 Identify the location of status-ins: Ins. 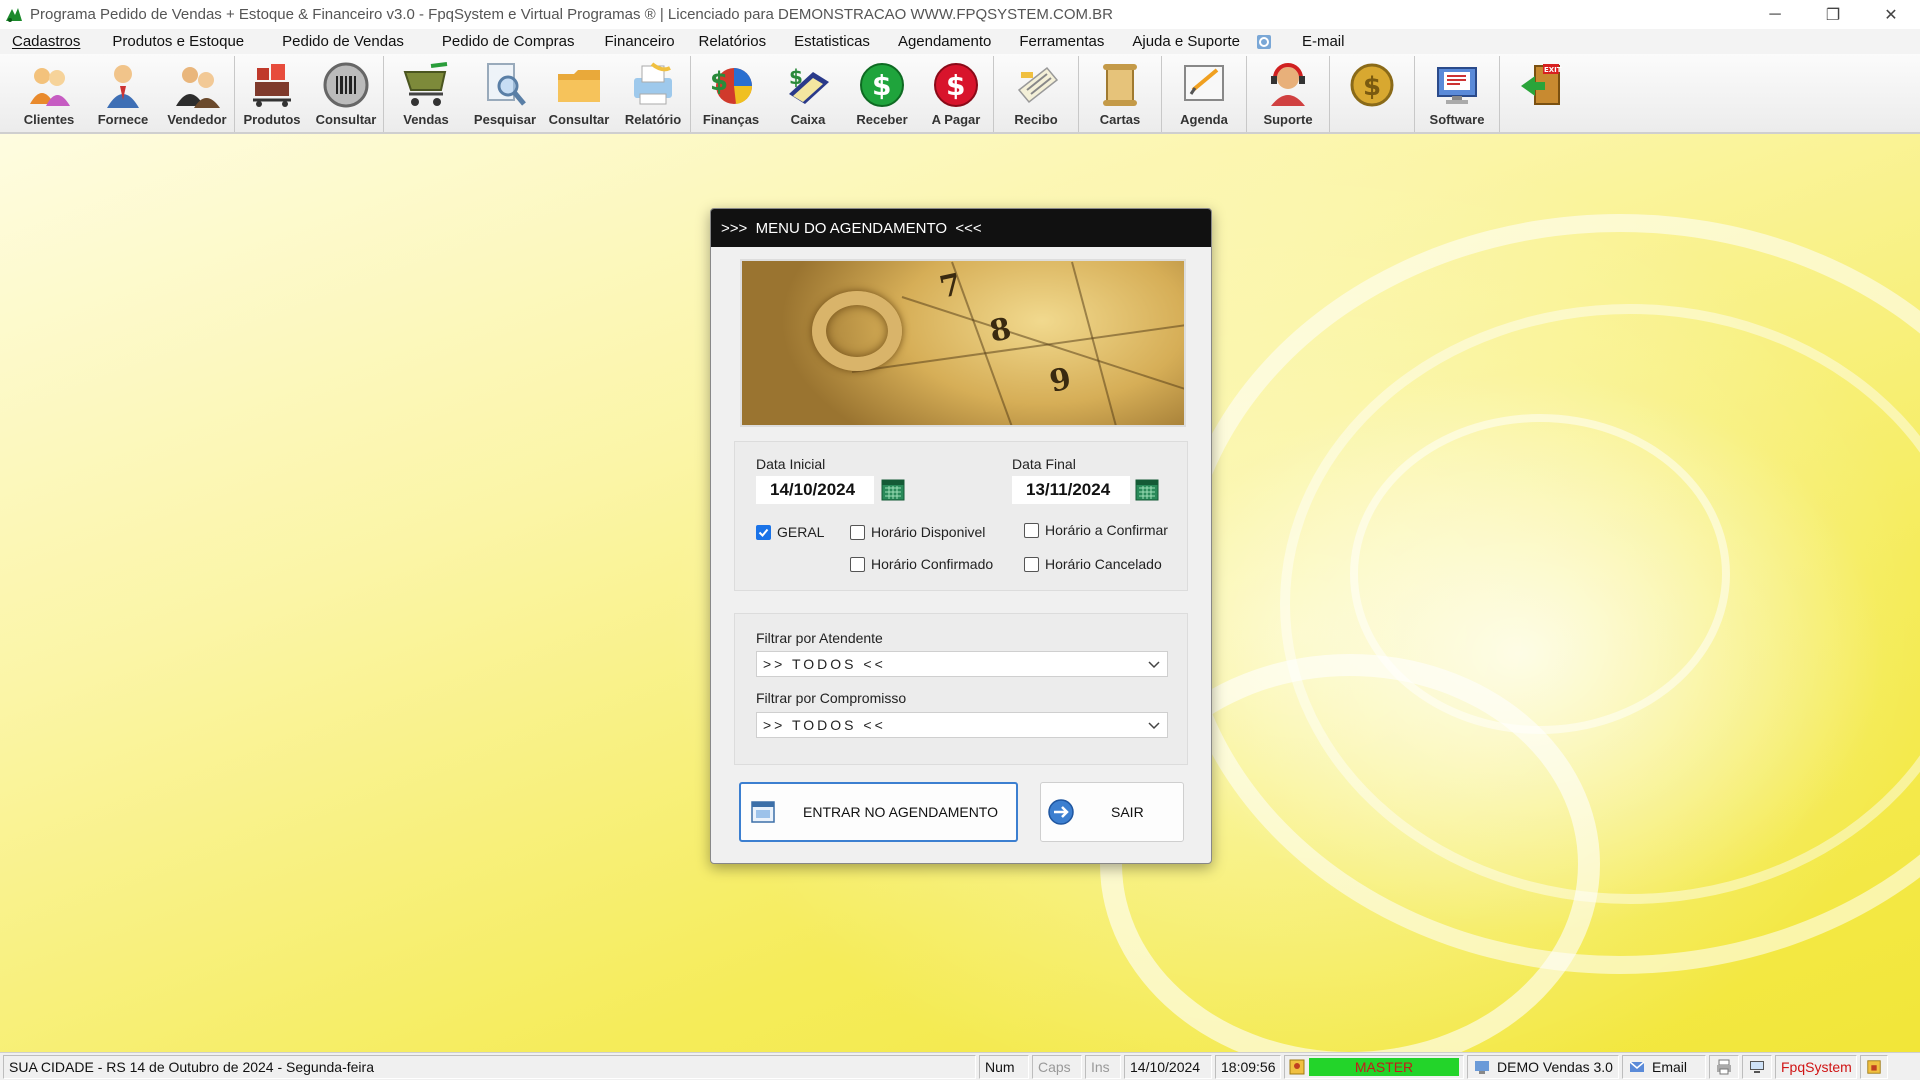
(1103, 1066).